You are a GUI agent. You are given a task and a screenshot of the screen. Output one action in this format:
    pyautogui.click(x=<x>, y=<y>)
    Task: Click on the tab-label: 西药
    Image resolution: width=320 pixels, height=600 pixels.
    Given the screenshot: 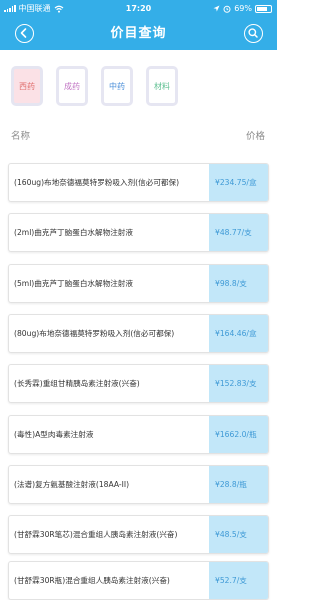 What is the action you would take?
    pyautogui.click(x=27, y=86)
    